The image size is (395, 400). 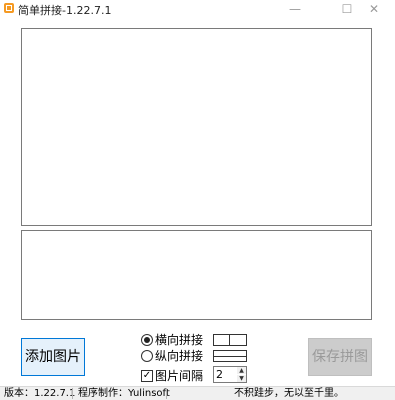 What do you see at coordinates (219, 374) in the screenshot?
I see `spacing-value: 2` at bounding box center [219, 374].